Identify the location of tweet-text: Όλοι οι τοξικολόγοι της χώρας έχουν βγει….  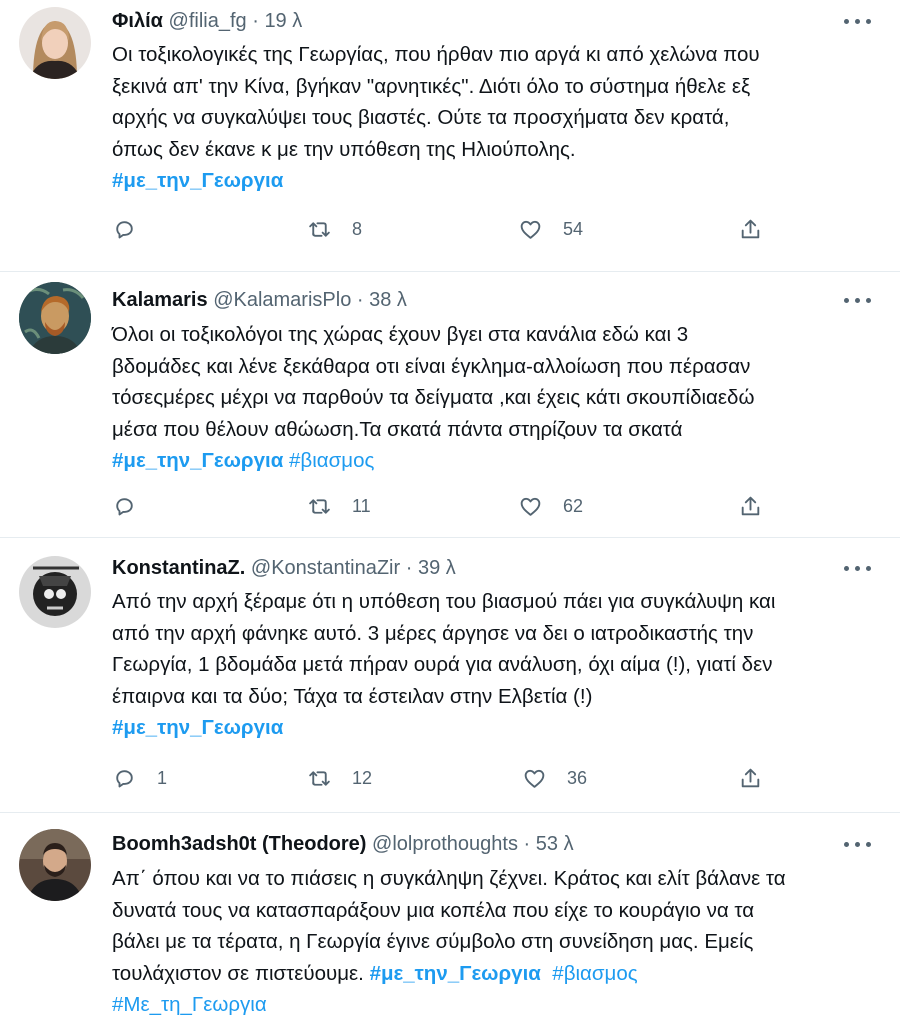
(433, 382).